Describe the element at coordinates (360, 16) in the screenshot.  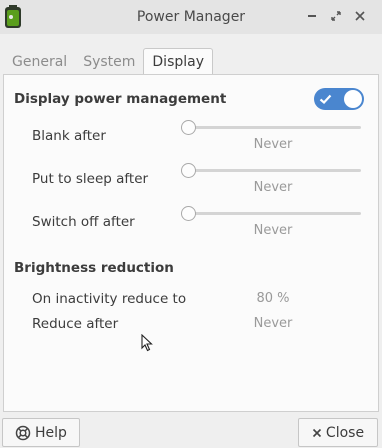
I see `close-icon` at that location.